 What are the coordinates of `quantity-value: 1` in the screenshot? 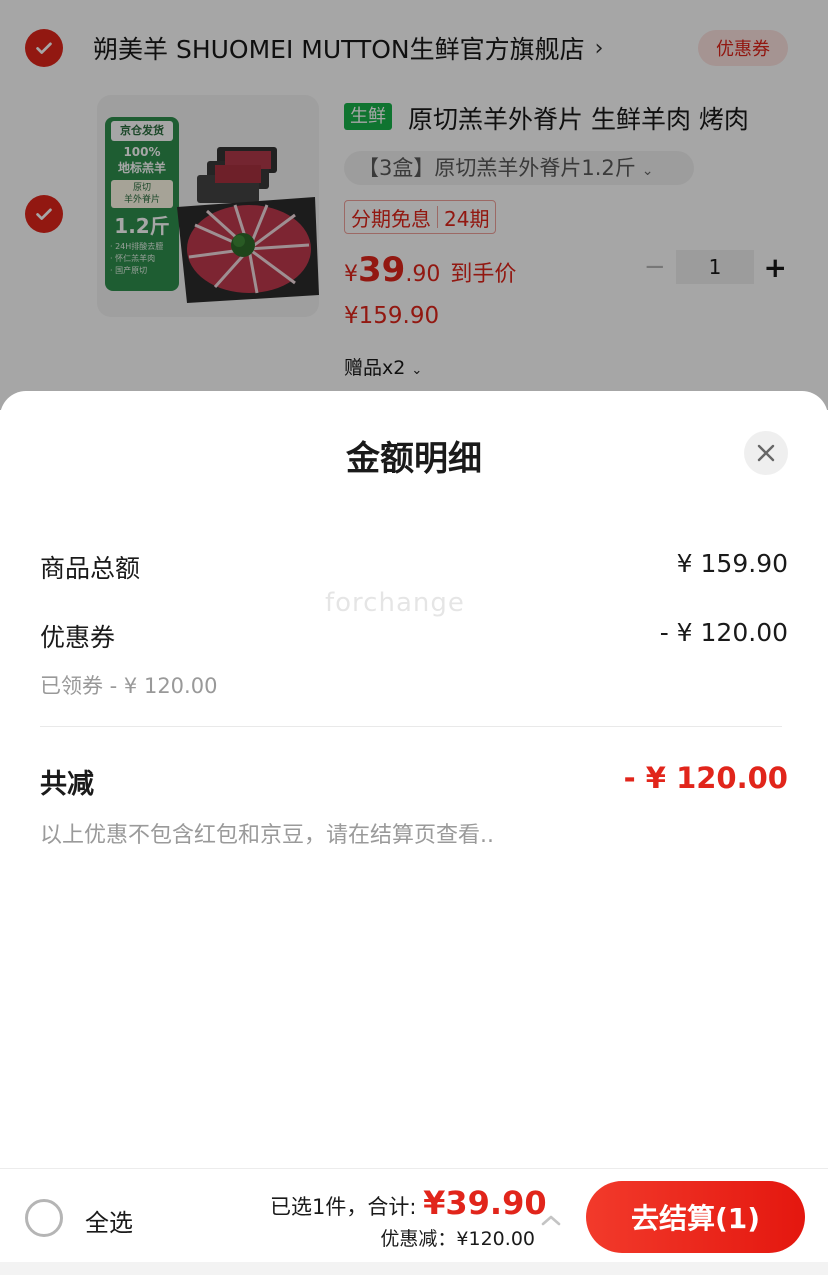 It's located at (715, 267).